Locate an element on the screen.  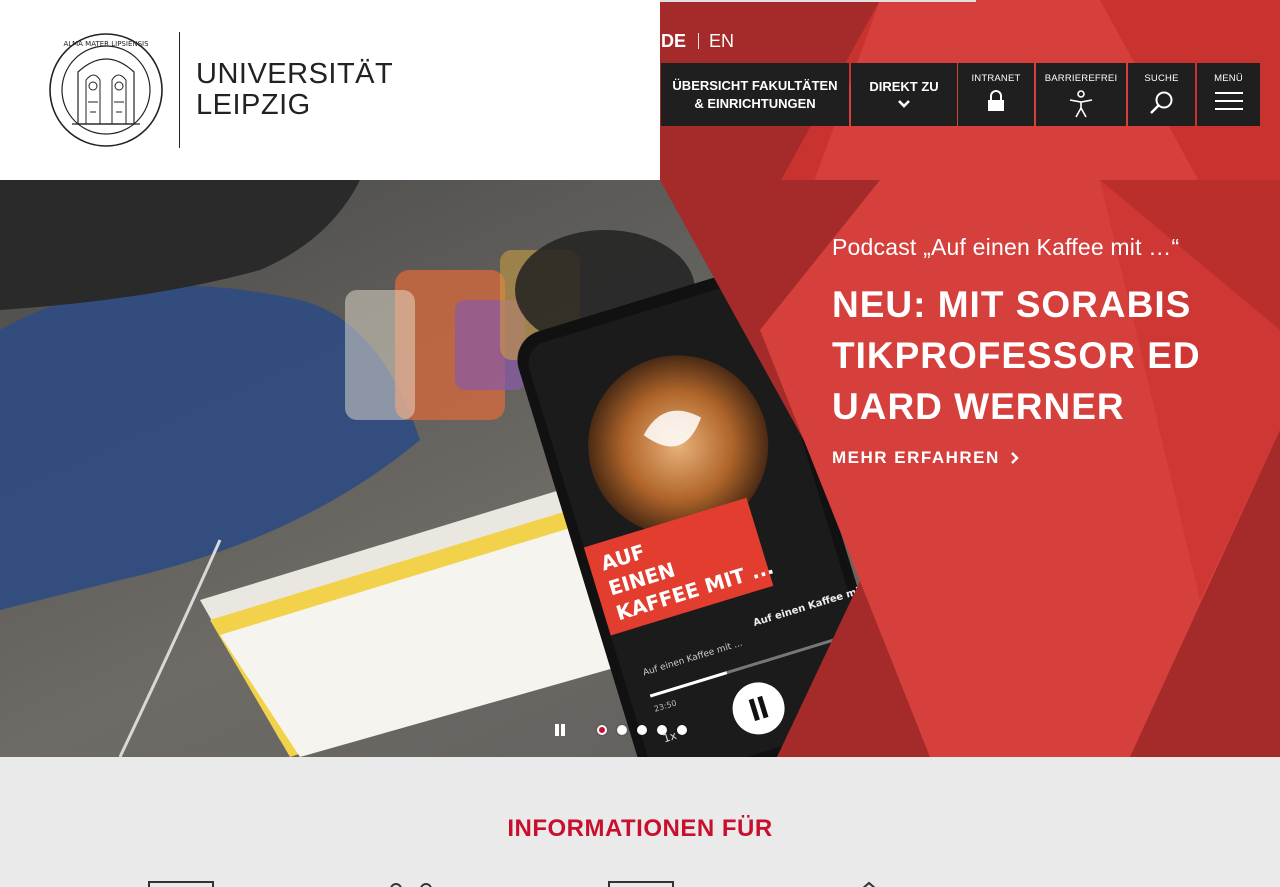
direkt-zu-button: DIREKT ZU is located at coordinates (904, 94).